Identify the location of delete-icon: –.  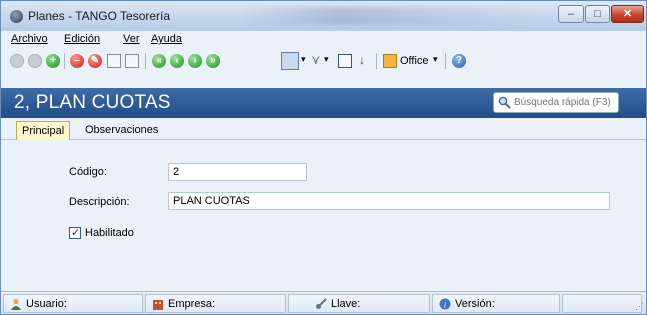
(77, 61).